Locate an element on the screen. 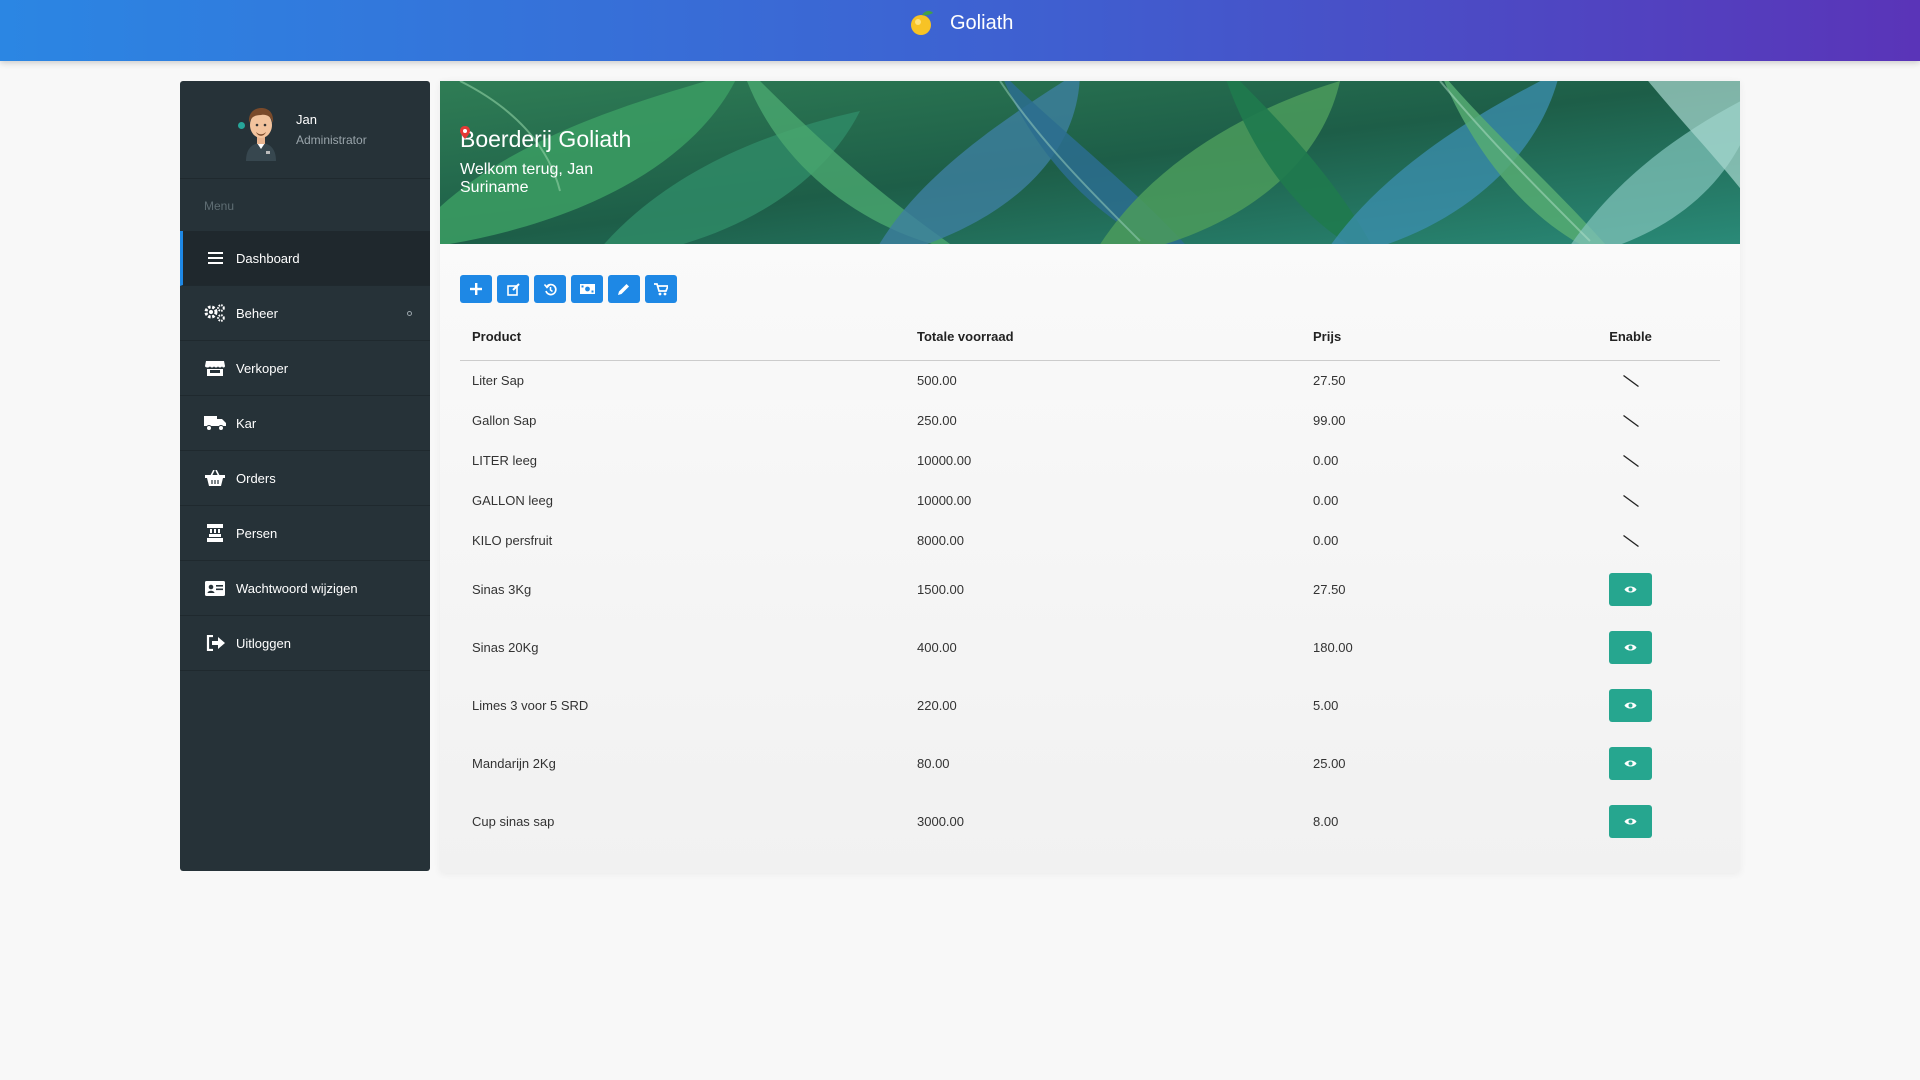 The width and height of the screenshot is (1920, 1080). cell-stock: 3000.00 is located at coordinates (940, 821).